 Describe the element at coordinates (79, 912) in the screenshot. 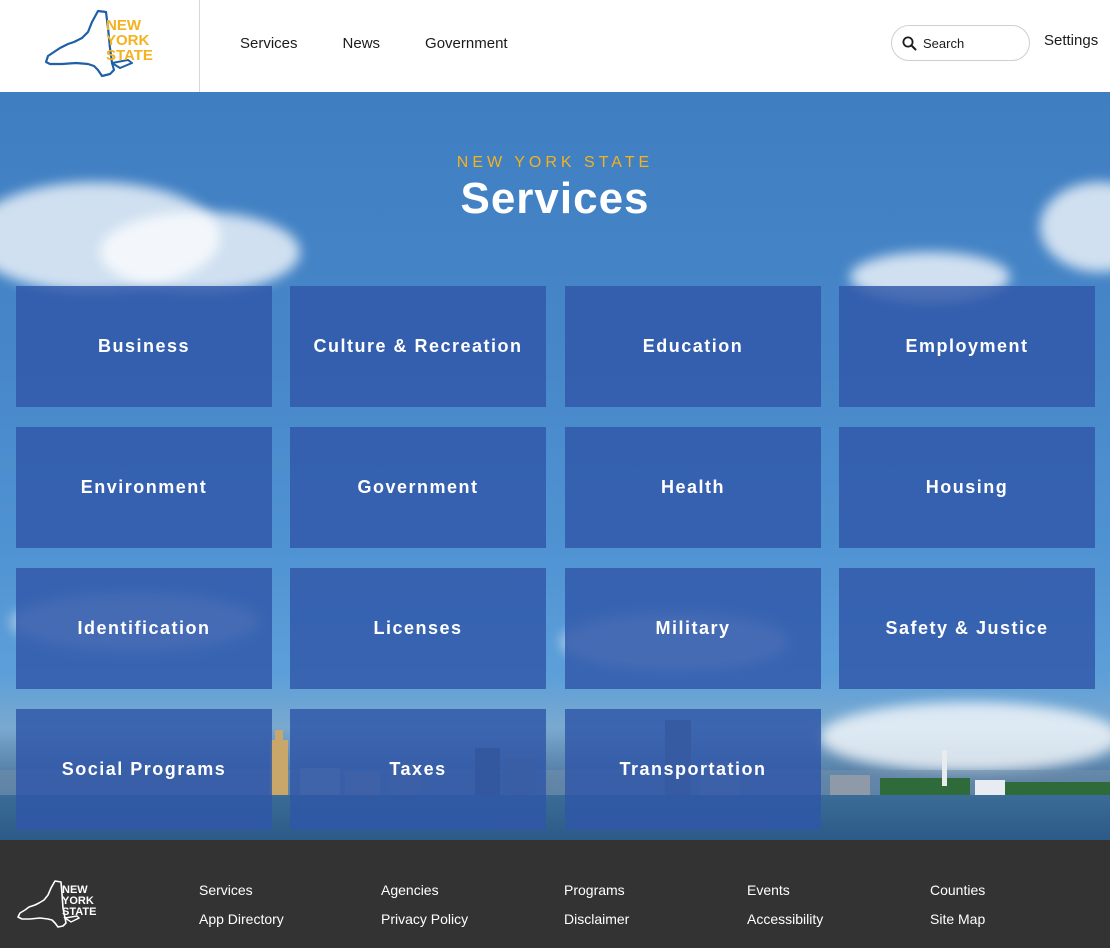

I see `footer-logo-text: STATE` at that location.